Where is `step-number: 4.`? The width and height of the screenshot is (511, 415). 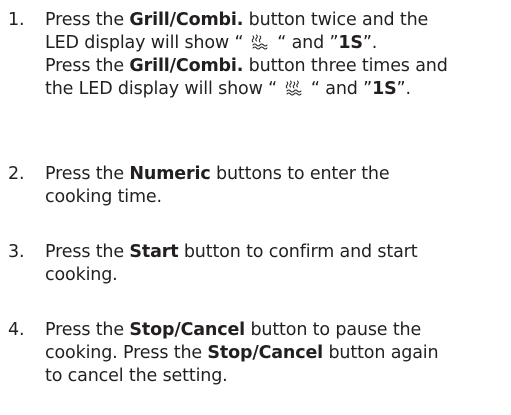
step-number: 4. is located at coordinates (16, 330).